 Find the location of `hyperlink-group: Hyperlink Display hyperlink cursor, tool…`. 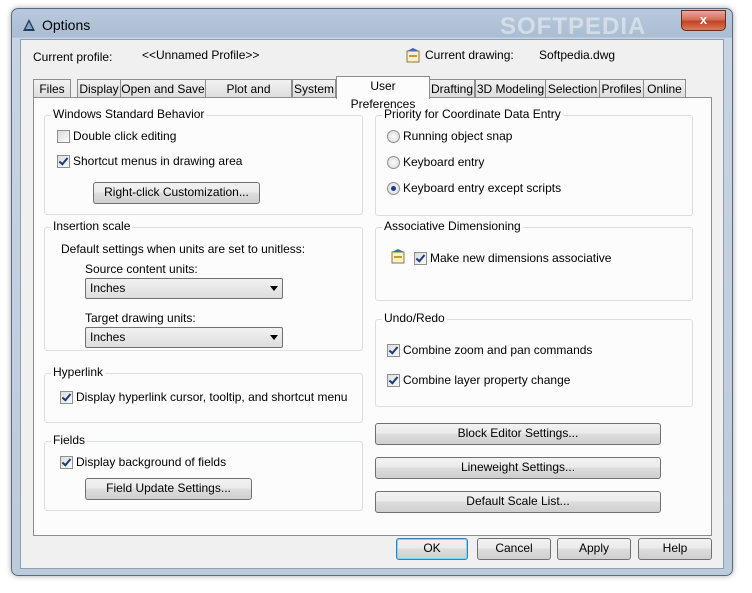

hyperlink-group: Hyperlink Display hyperlink cursor, tool… is located at coordinates (203, 394).